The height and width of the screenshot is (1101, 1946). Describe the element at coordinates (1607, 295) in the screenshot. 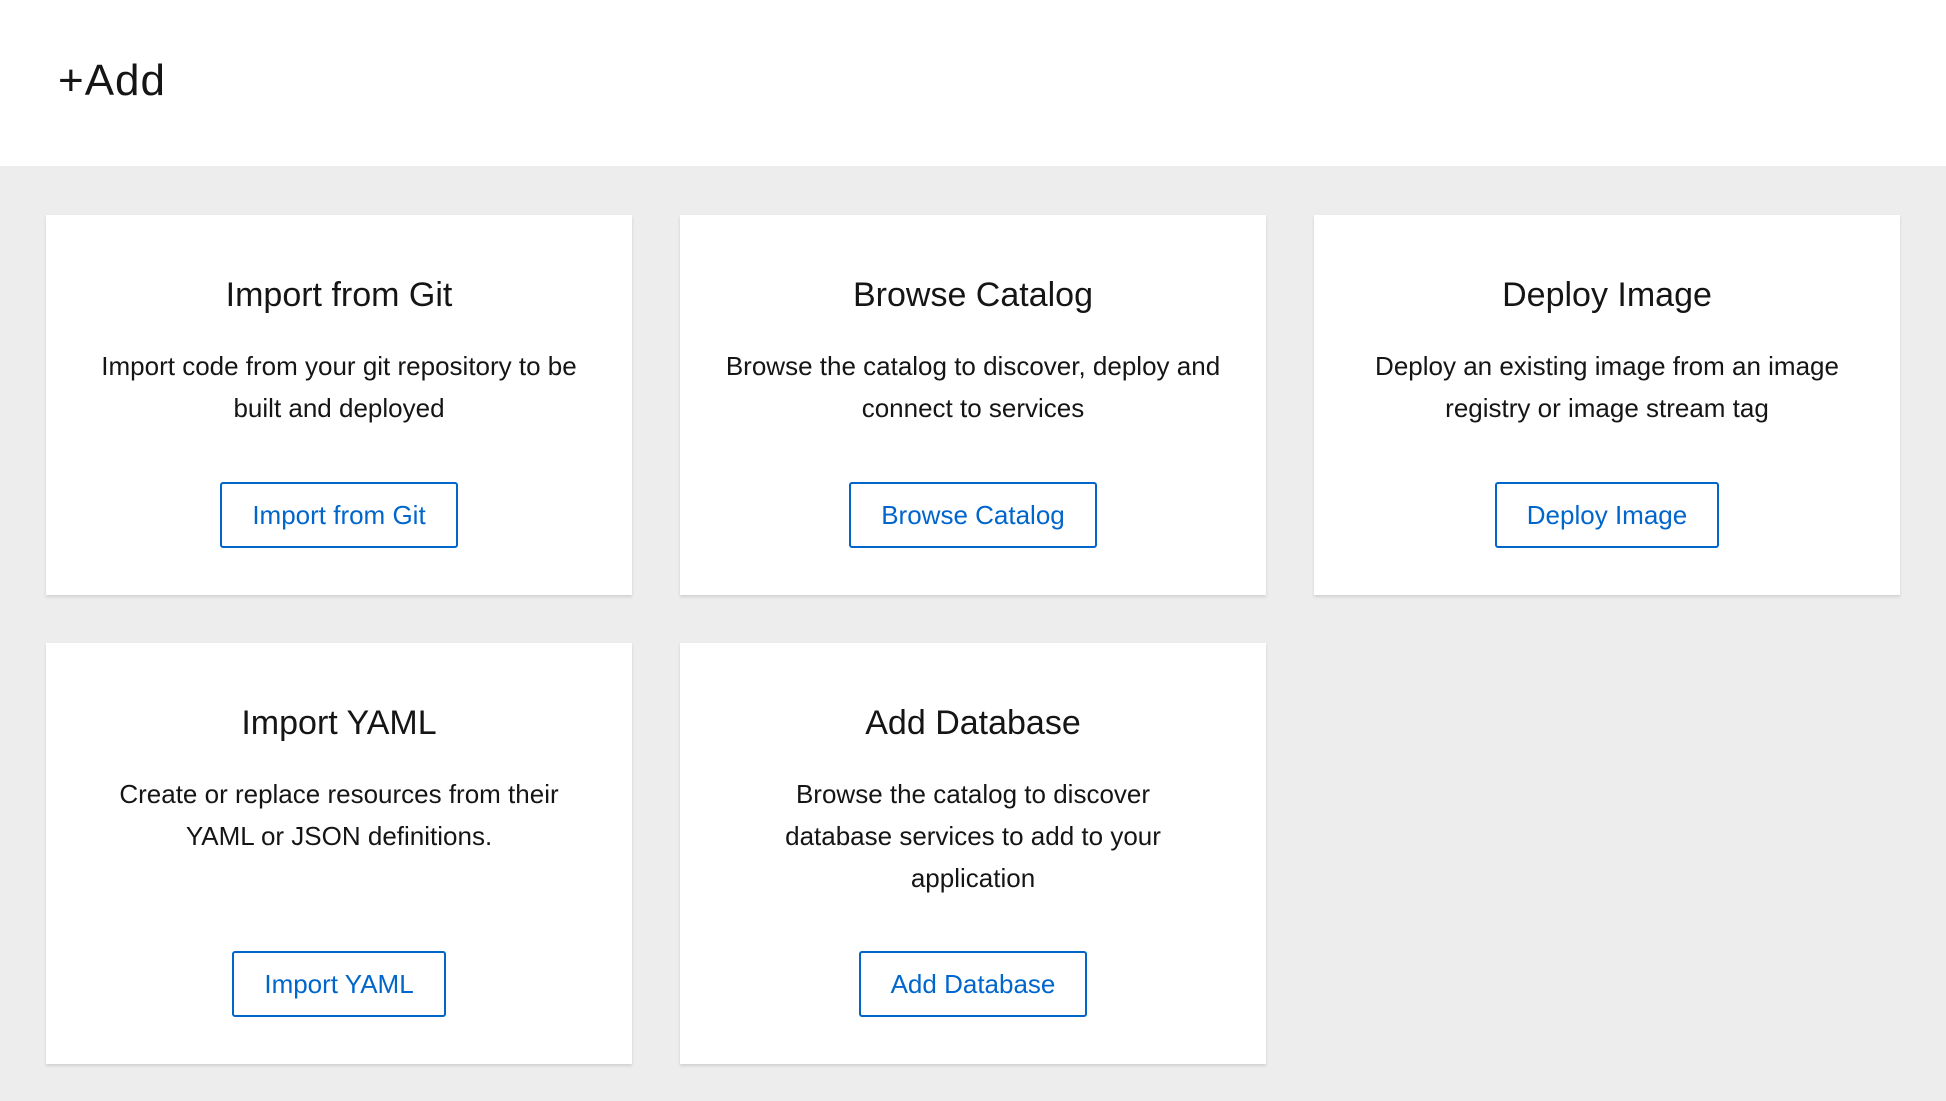

I see `card-title: Deploy Image` at that location.